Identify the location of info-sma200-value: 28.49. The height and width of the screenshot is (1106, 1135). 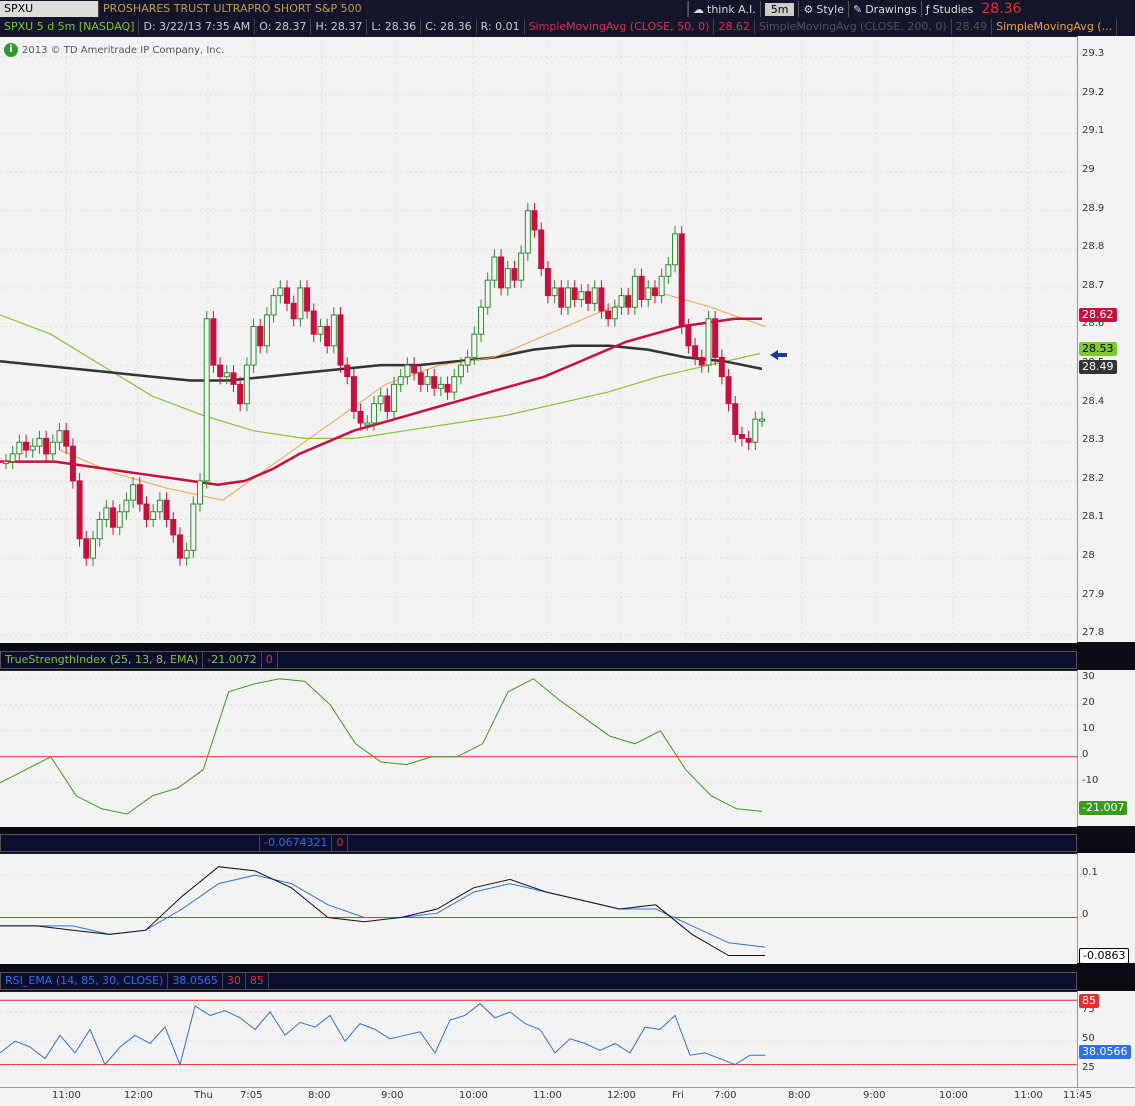
(972, 27).